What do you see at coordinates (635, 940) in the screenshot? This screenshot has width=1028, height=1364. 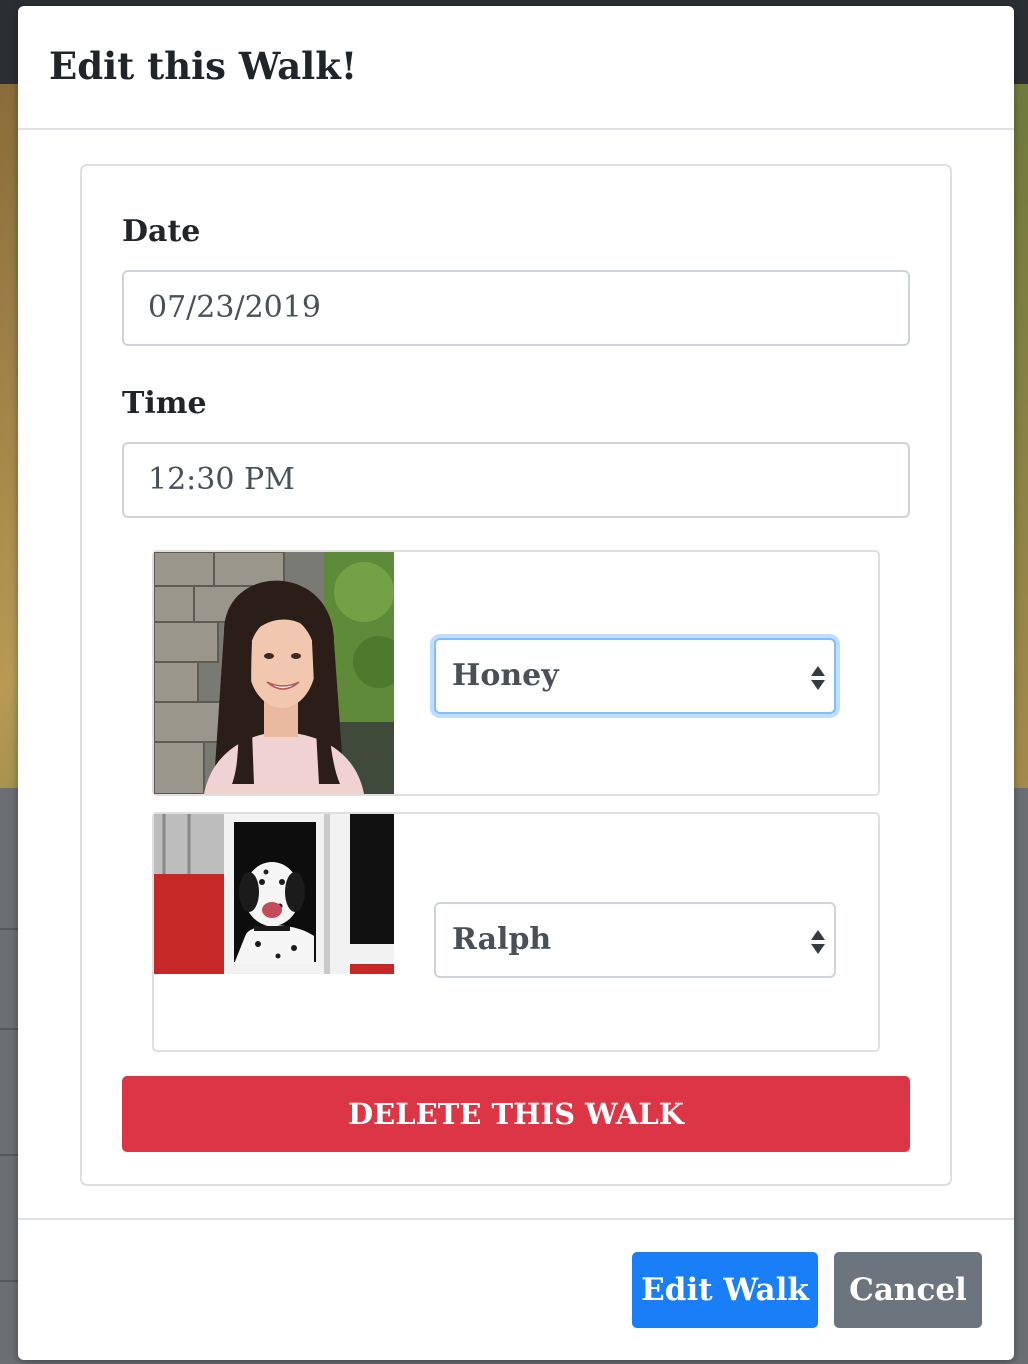 I see `dog-select: Ralph` at bounding box center [635, 940].